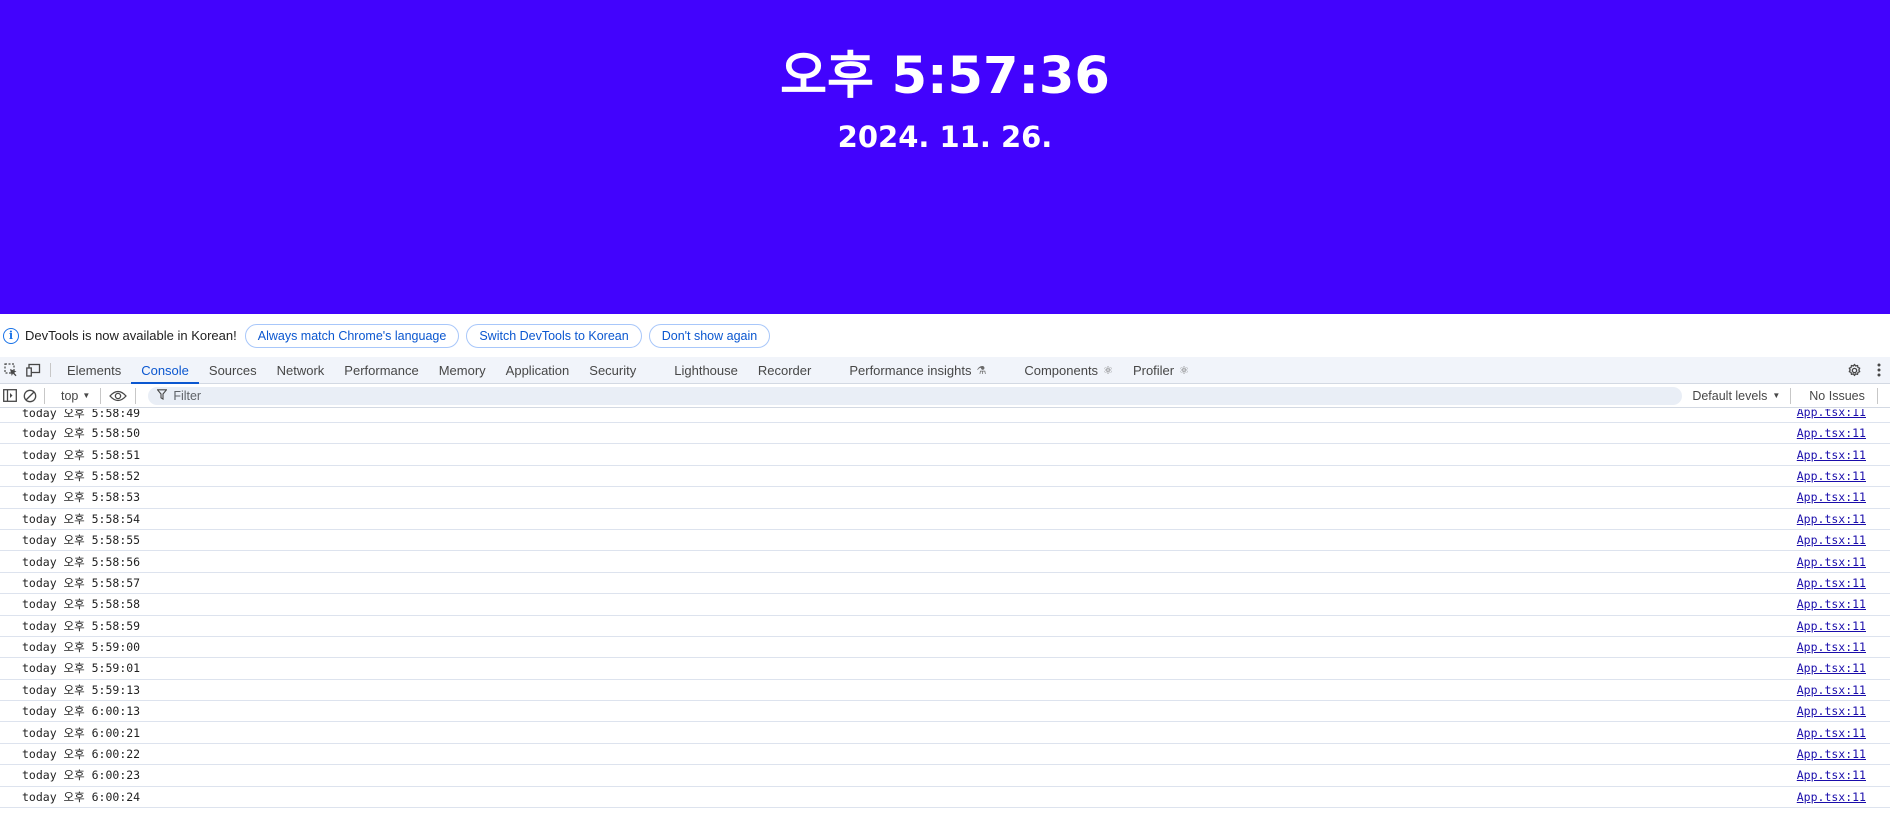 The height and width of the screenshot is (817, 1890). What do you see at coordinates (910, 370) in the screenshot?
I see `tab-label: Performance insights` at bounding box center [910, 370].